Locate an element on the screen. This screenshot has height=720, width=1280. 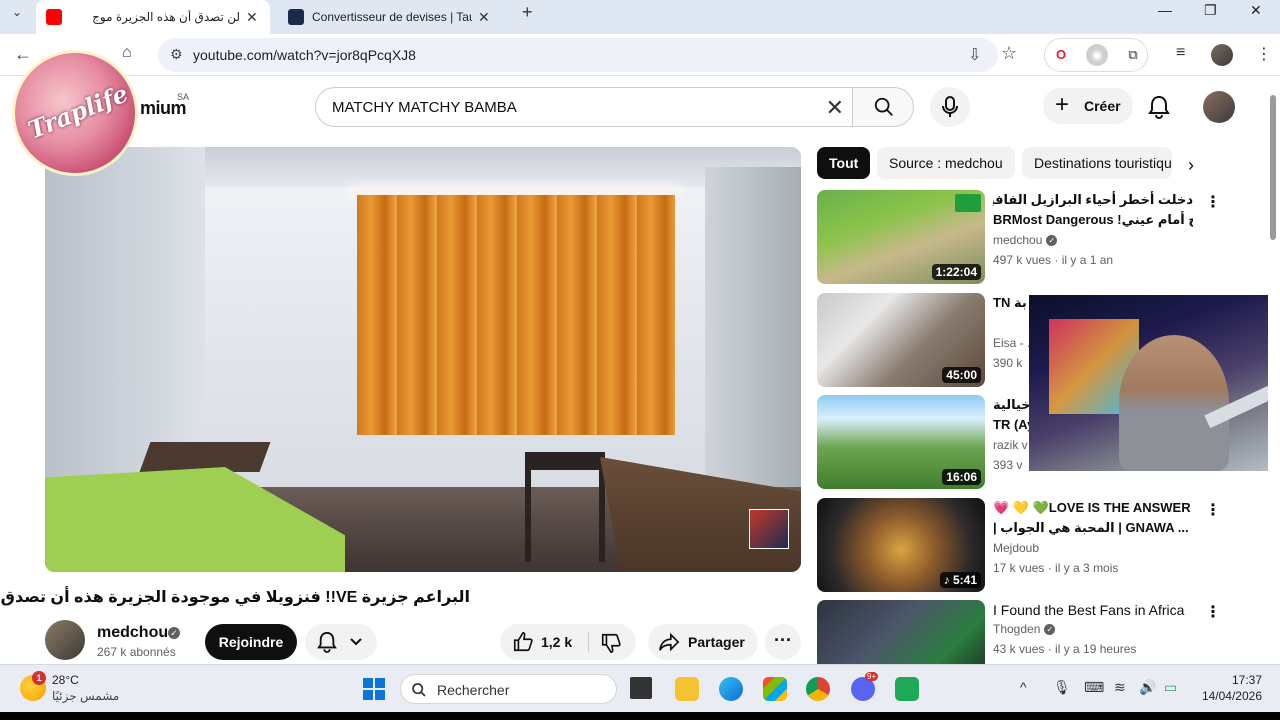
related-title: دخلت أخطر أحياء البرازيل الفافيلا وشاهدت is located at coordinates (1093, 200).